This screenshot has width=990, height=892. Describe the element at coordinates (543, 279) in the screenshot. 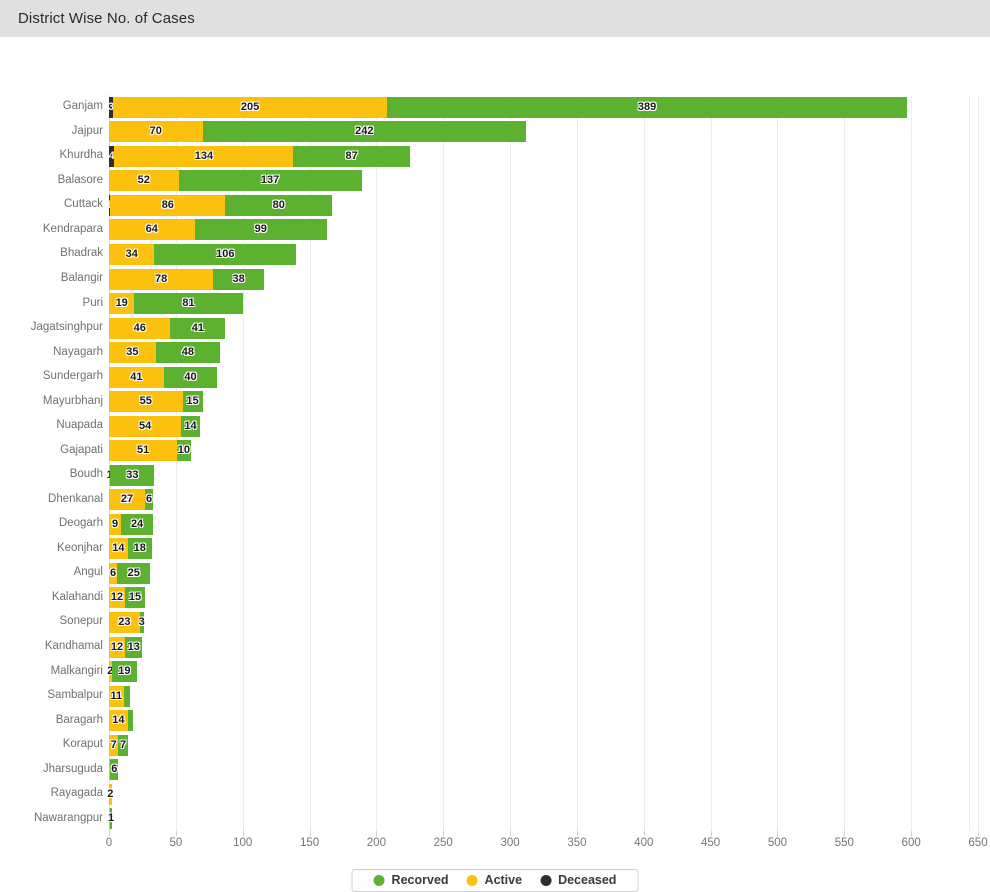

I see `bar-row: 78 38` at that location.